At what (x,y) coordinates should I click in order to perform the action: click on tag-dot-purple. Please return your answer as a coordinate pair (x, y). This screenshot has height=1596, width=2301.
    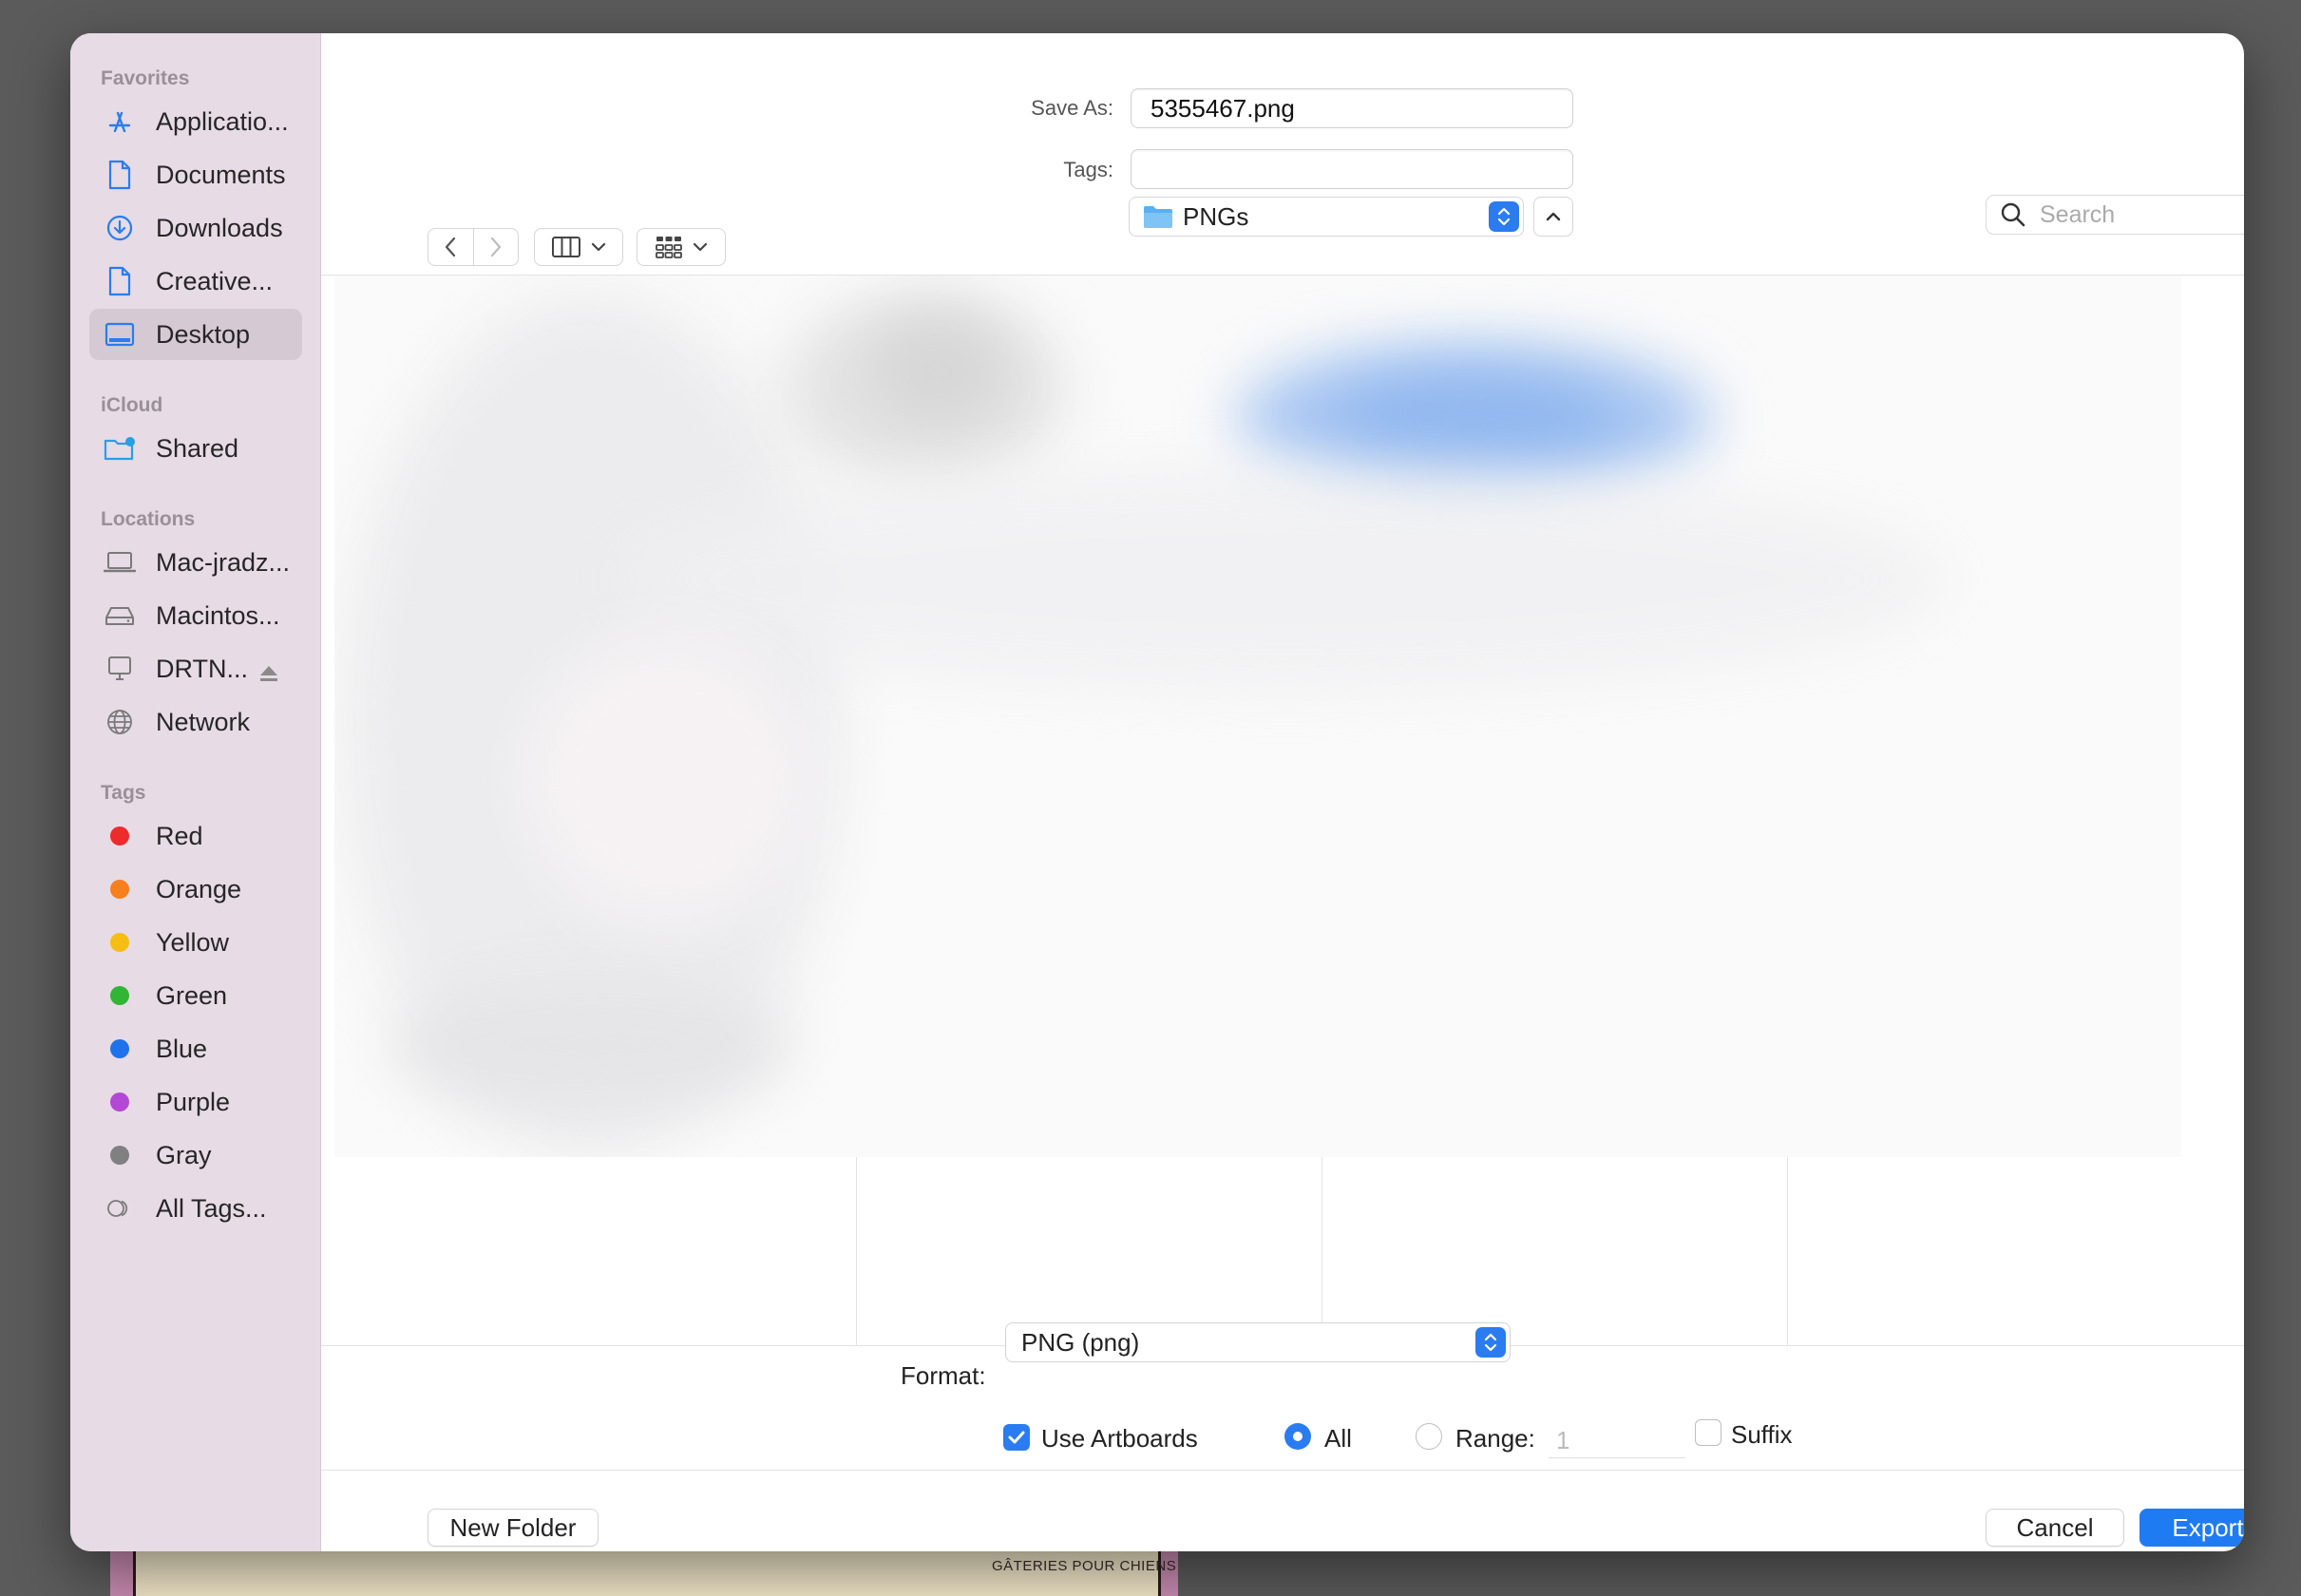
    Looking at the image, I should click on (119, 1102).